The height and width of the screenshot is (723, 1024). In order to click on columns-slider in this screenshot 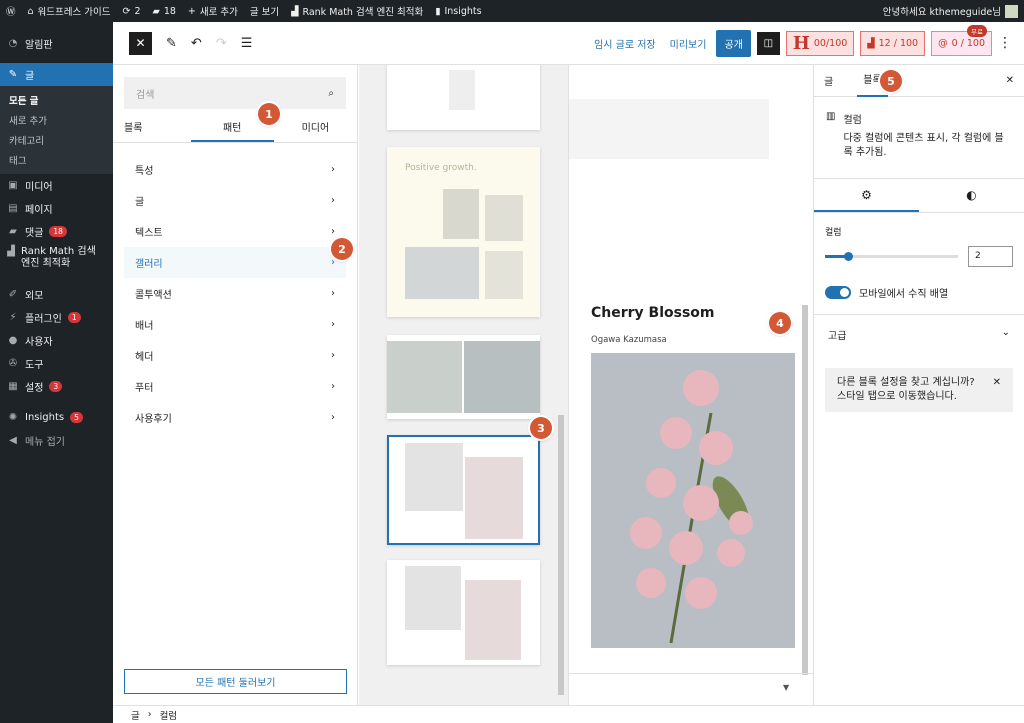, I will do `click(891, 256)`.